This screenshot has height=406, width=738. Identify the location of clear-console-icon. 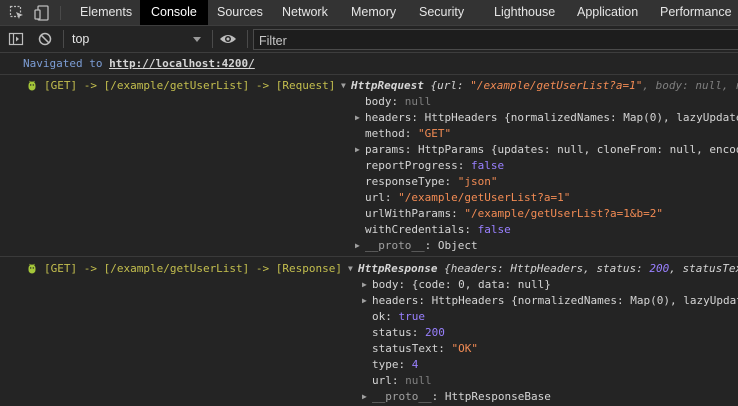
(45, 41).